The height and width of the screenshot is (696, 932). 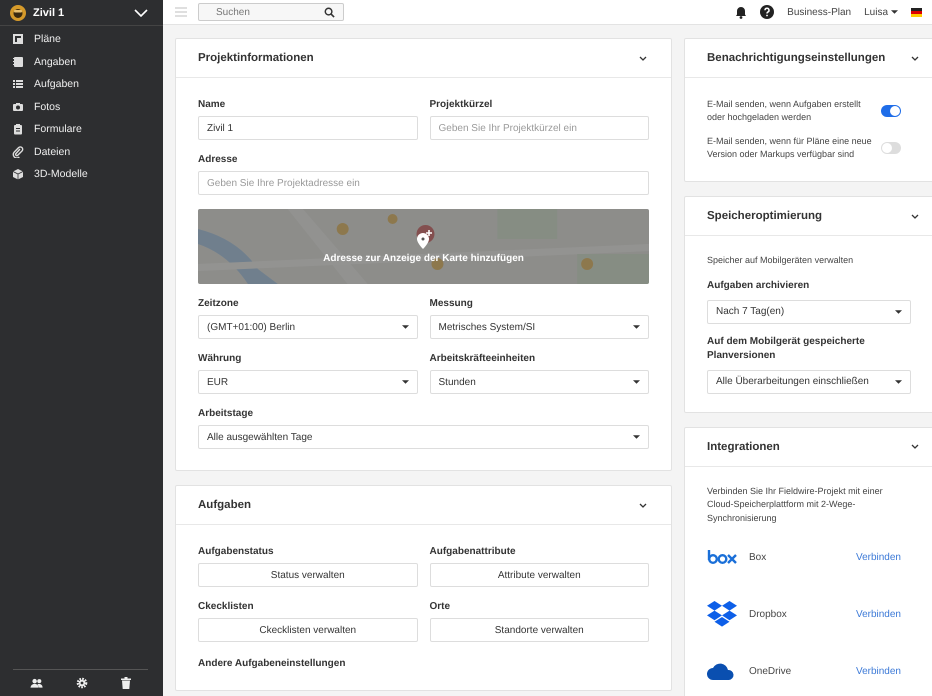 I want to click on field-label: Aufgabenstatus, so click(x=236, y=551).